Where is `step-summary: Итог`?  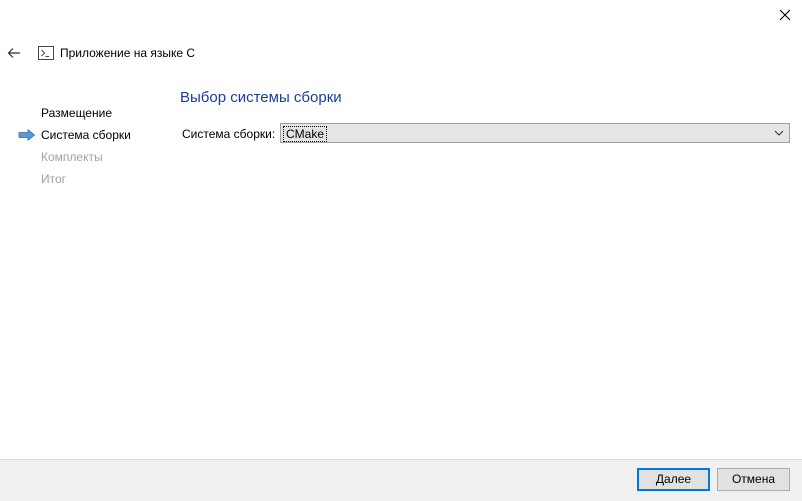 step-summary: Итог is located at coordinates (73, 181).